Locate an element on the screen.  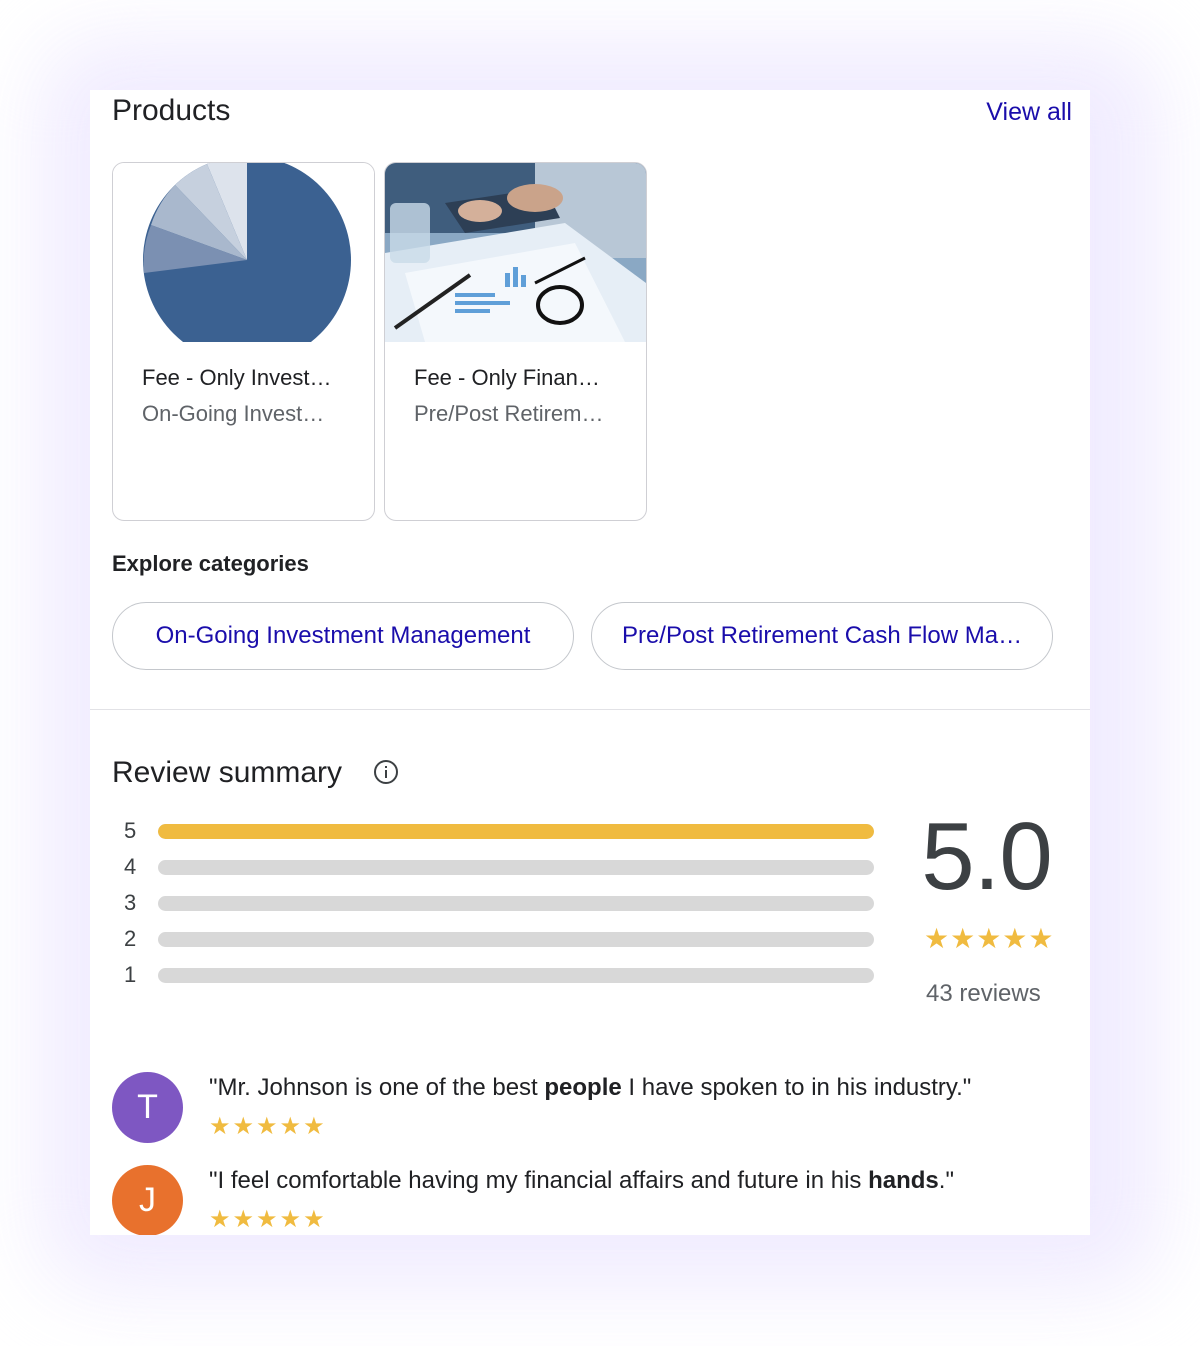
pie-chart-image is located at coordinates (243, 252).